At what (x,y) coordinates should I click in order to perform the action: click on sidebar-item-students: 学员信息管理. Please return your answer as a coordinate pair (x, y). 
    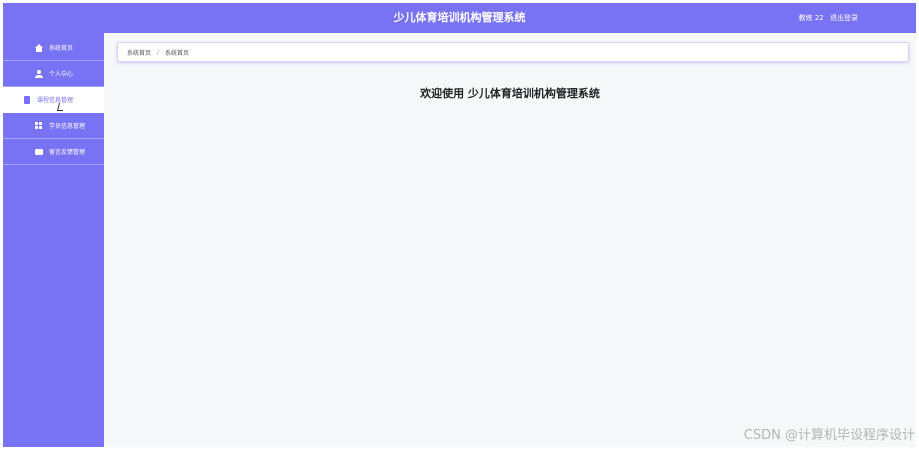
    Looking at the image, I should click on (53, 126).